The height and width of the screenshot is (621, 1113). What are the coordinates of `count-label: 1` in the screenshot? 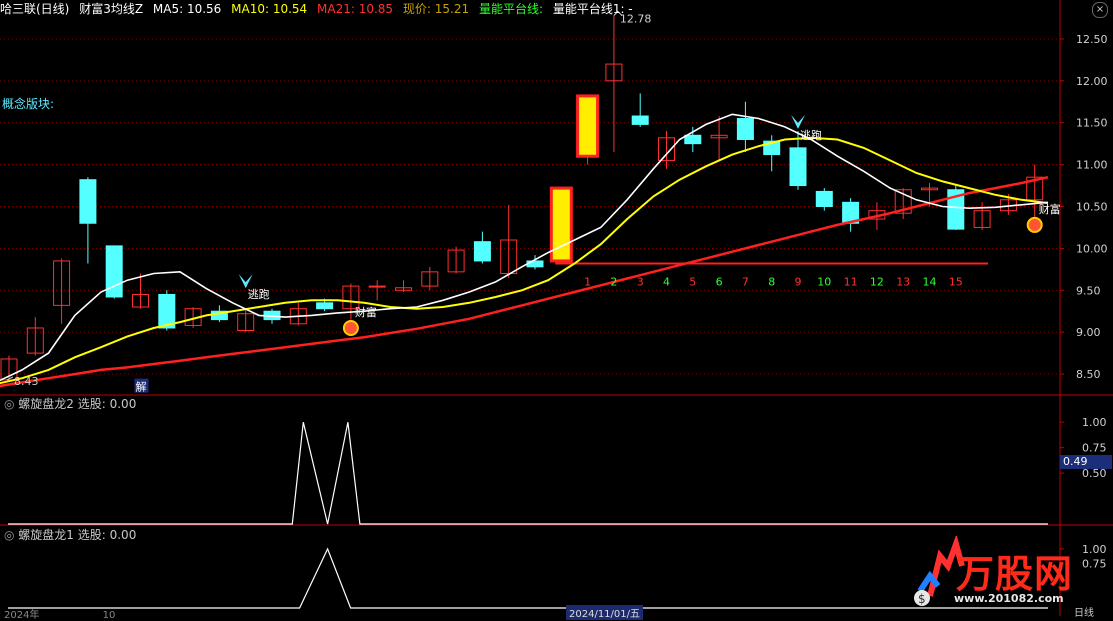 It's located at (587, 281).